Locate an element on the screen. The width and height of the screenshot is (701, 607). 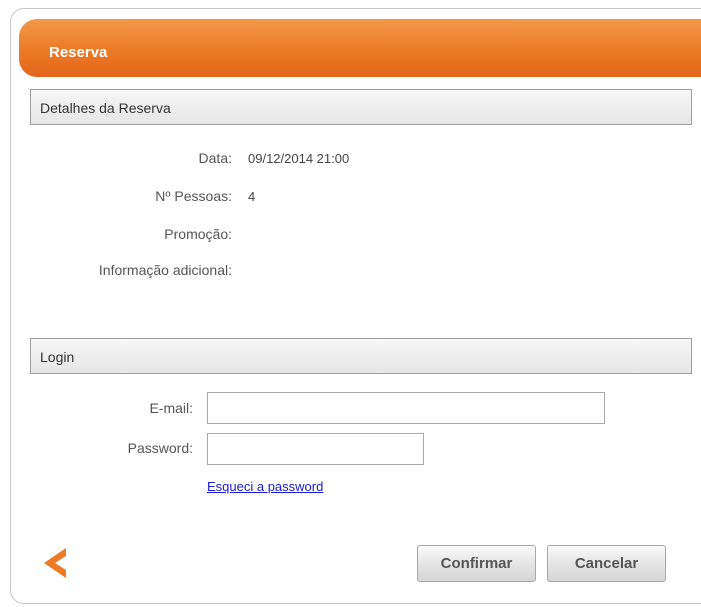
back-button is located at coordinates (55, 563).